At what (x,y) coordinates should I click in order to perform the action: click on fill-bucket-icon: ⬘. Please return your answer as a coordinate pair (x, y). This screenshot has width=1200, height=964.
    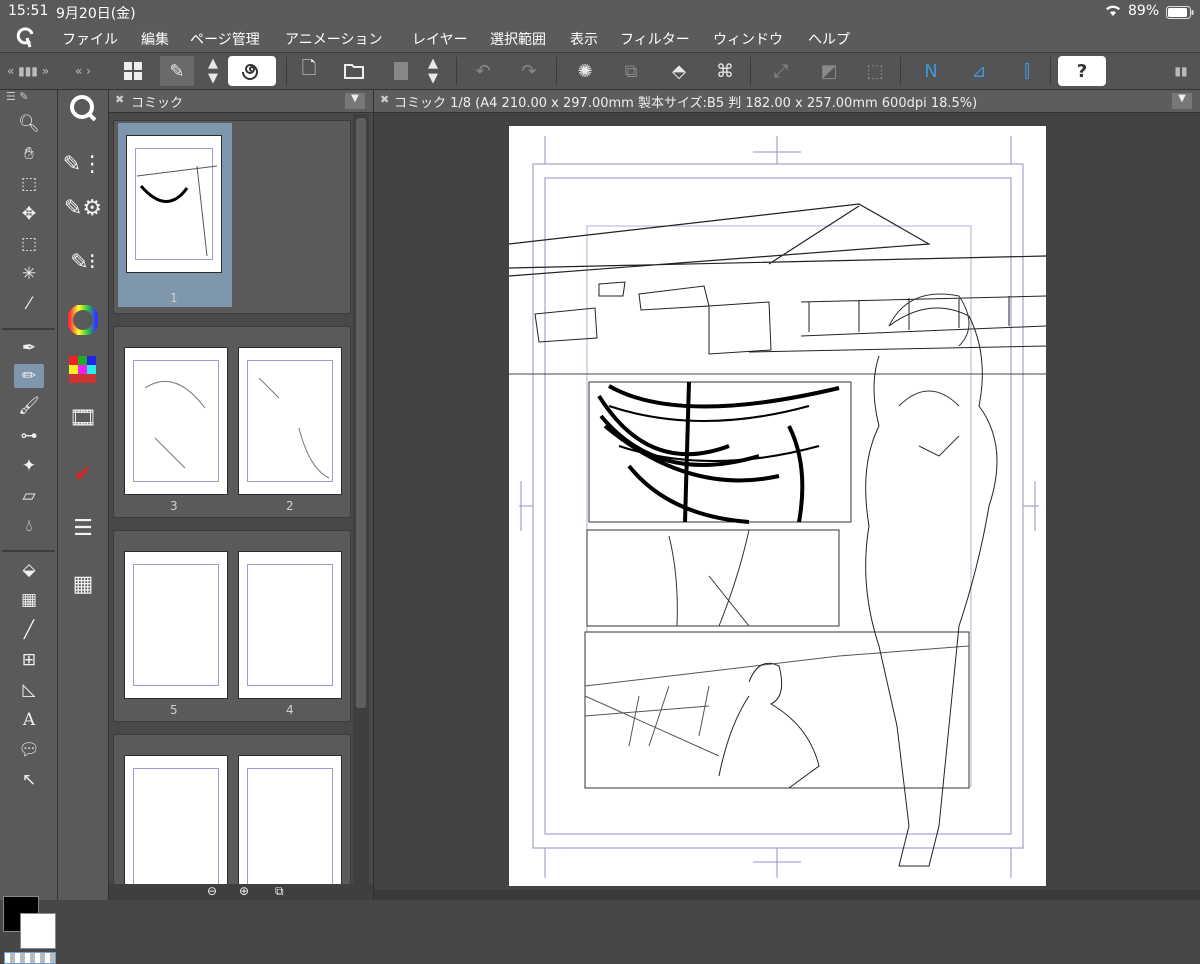
    Looking at the image, I should click on (679, 71).